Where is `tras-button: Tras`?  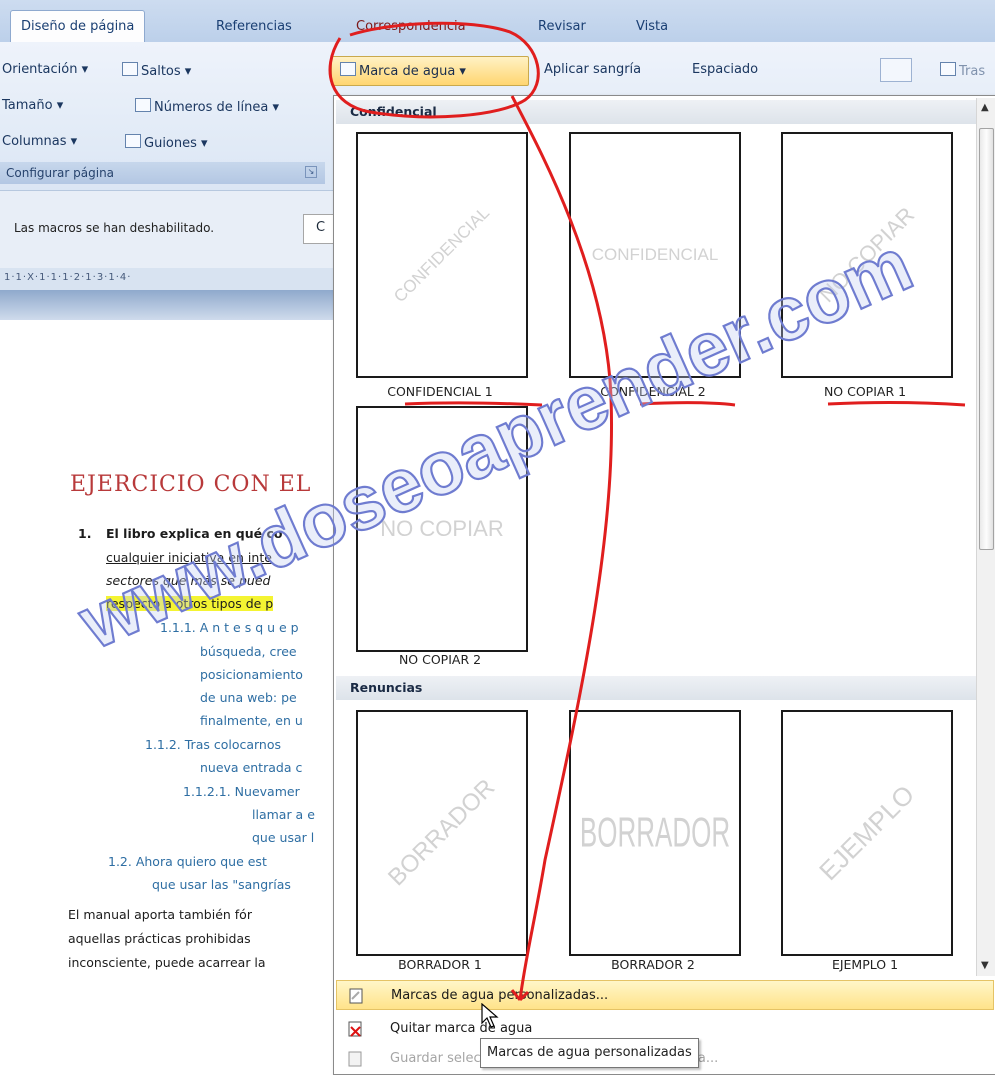 tras-button: Tras is located at coordinates (962, 70).